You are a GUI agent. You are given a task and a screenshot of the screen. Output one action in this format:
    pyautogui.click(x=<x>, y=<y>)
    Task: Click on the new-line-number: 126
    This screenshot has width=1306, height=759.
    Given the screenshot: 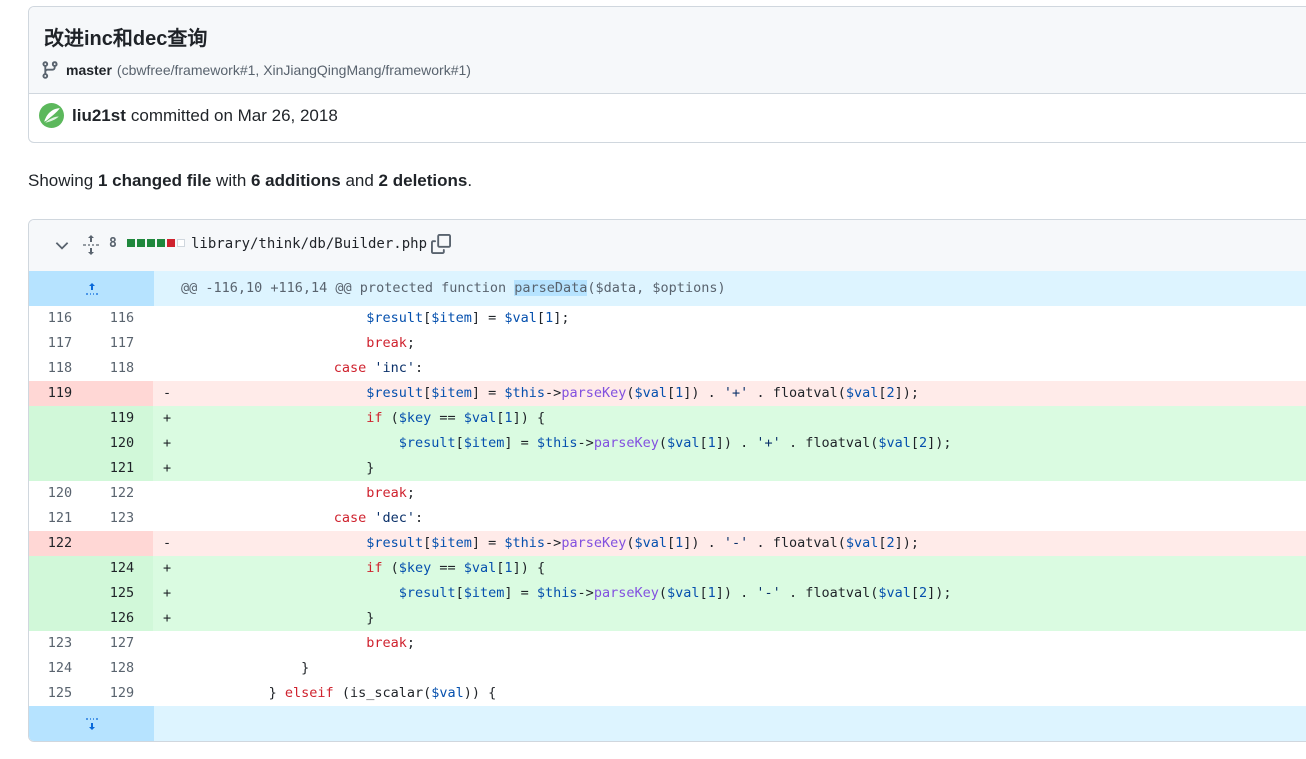 What is the action you would take?
    pyautogui.click(x=122, y=618)
    